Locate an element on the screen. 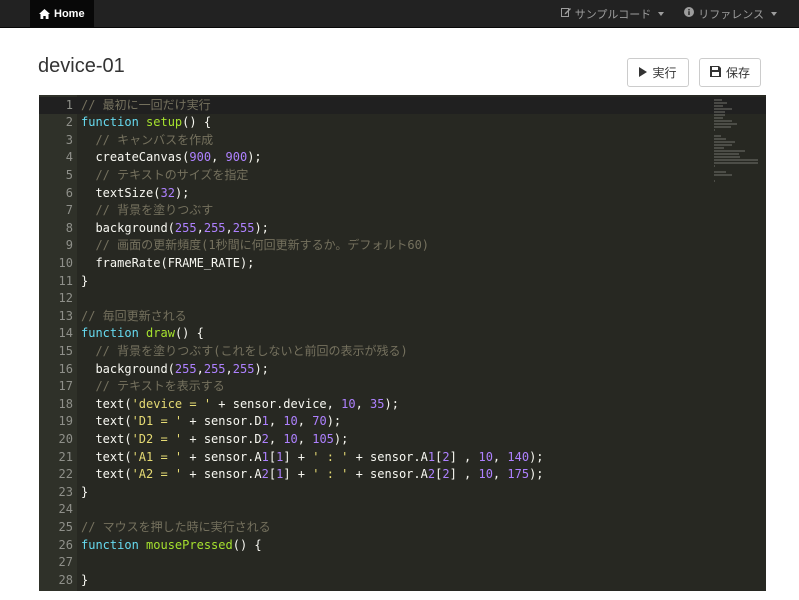  code-line: 24 is located at coordinates (402, 510).